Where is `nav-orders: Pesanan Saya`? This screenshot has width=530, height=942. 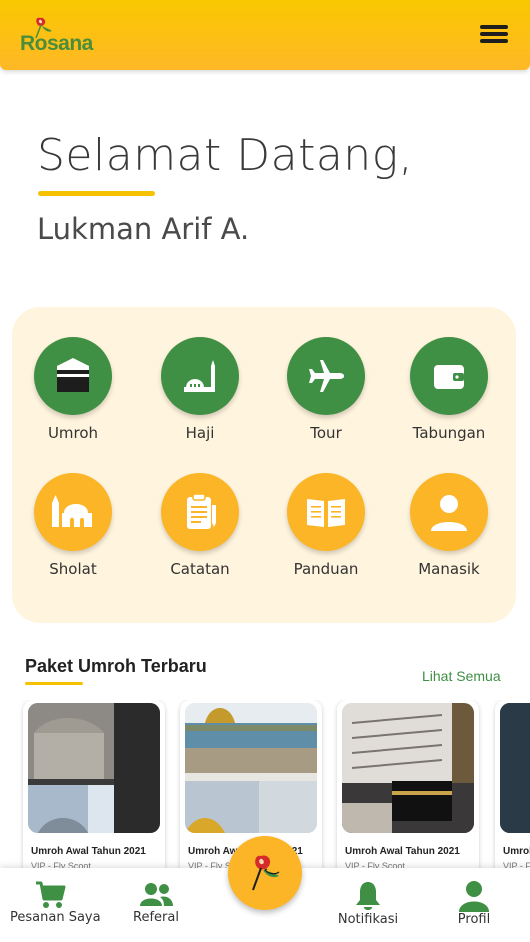 nav-orders: Pesanan Saya is located at coordinates (55, 902).